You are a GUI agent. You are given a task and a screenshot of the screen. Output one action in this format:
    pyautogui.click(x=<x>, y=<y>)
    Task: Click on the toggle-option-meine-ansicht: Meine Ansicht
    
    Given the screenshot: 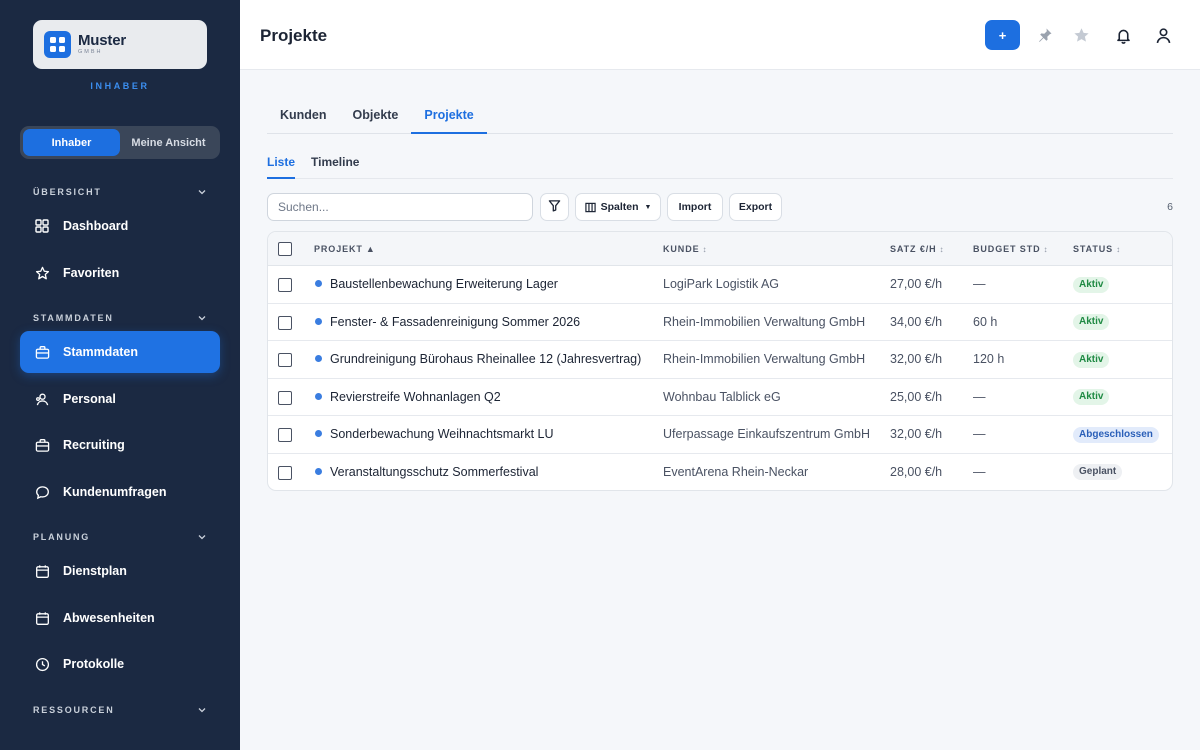 What is the action you would take?
    pyautogui.click(x=168, y=142)
    